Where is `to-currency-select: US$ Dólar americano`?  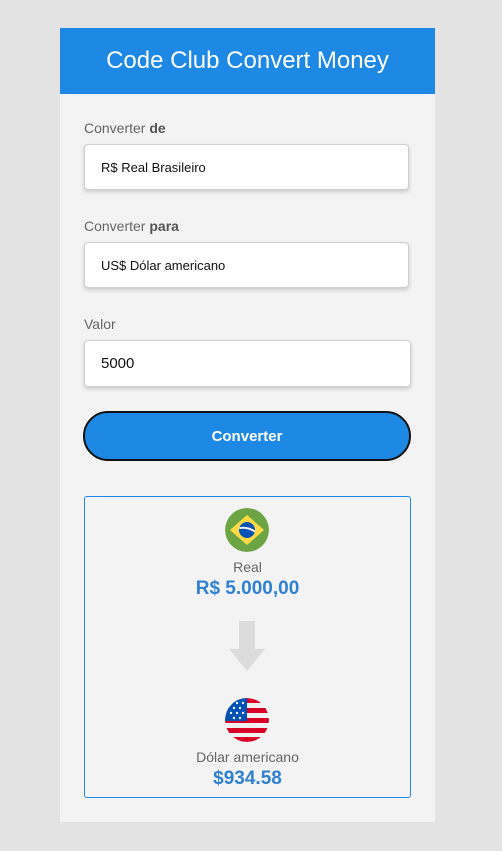 to-currency-select: US$ Dólar americano is located at coordinates (246, 265).